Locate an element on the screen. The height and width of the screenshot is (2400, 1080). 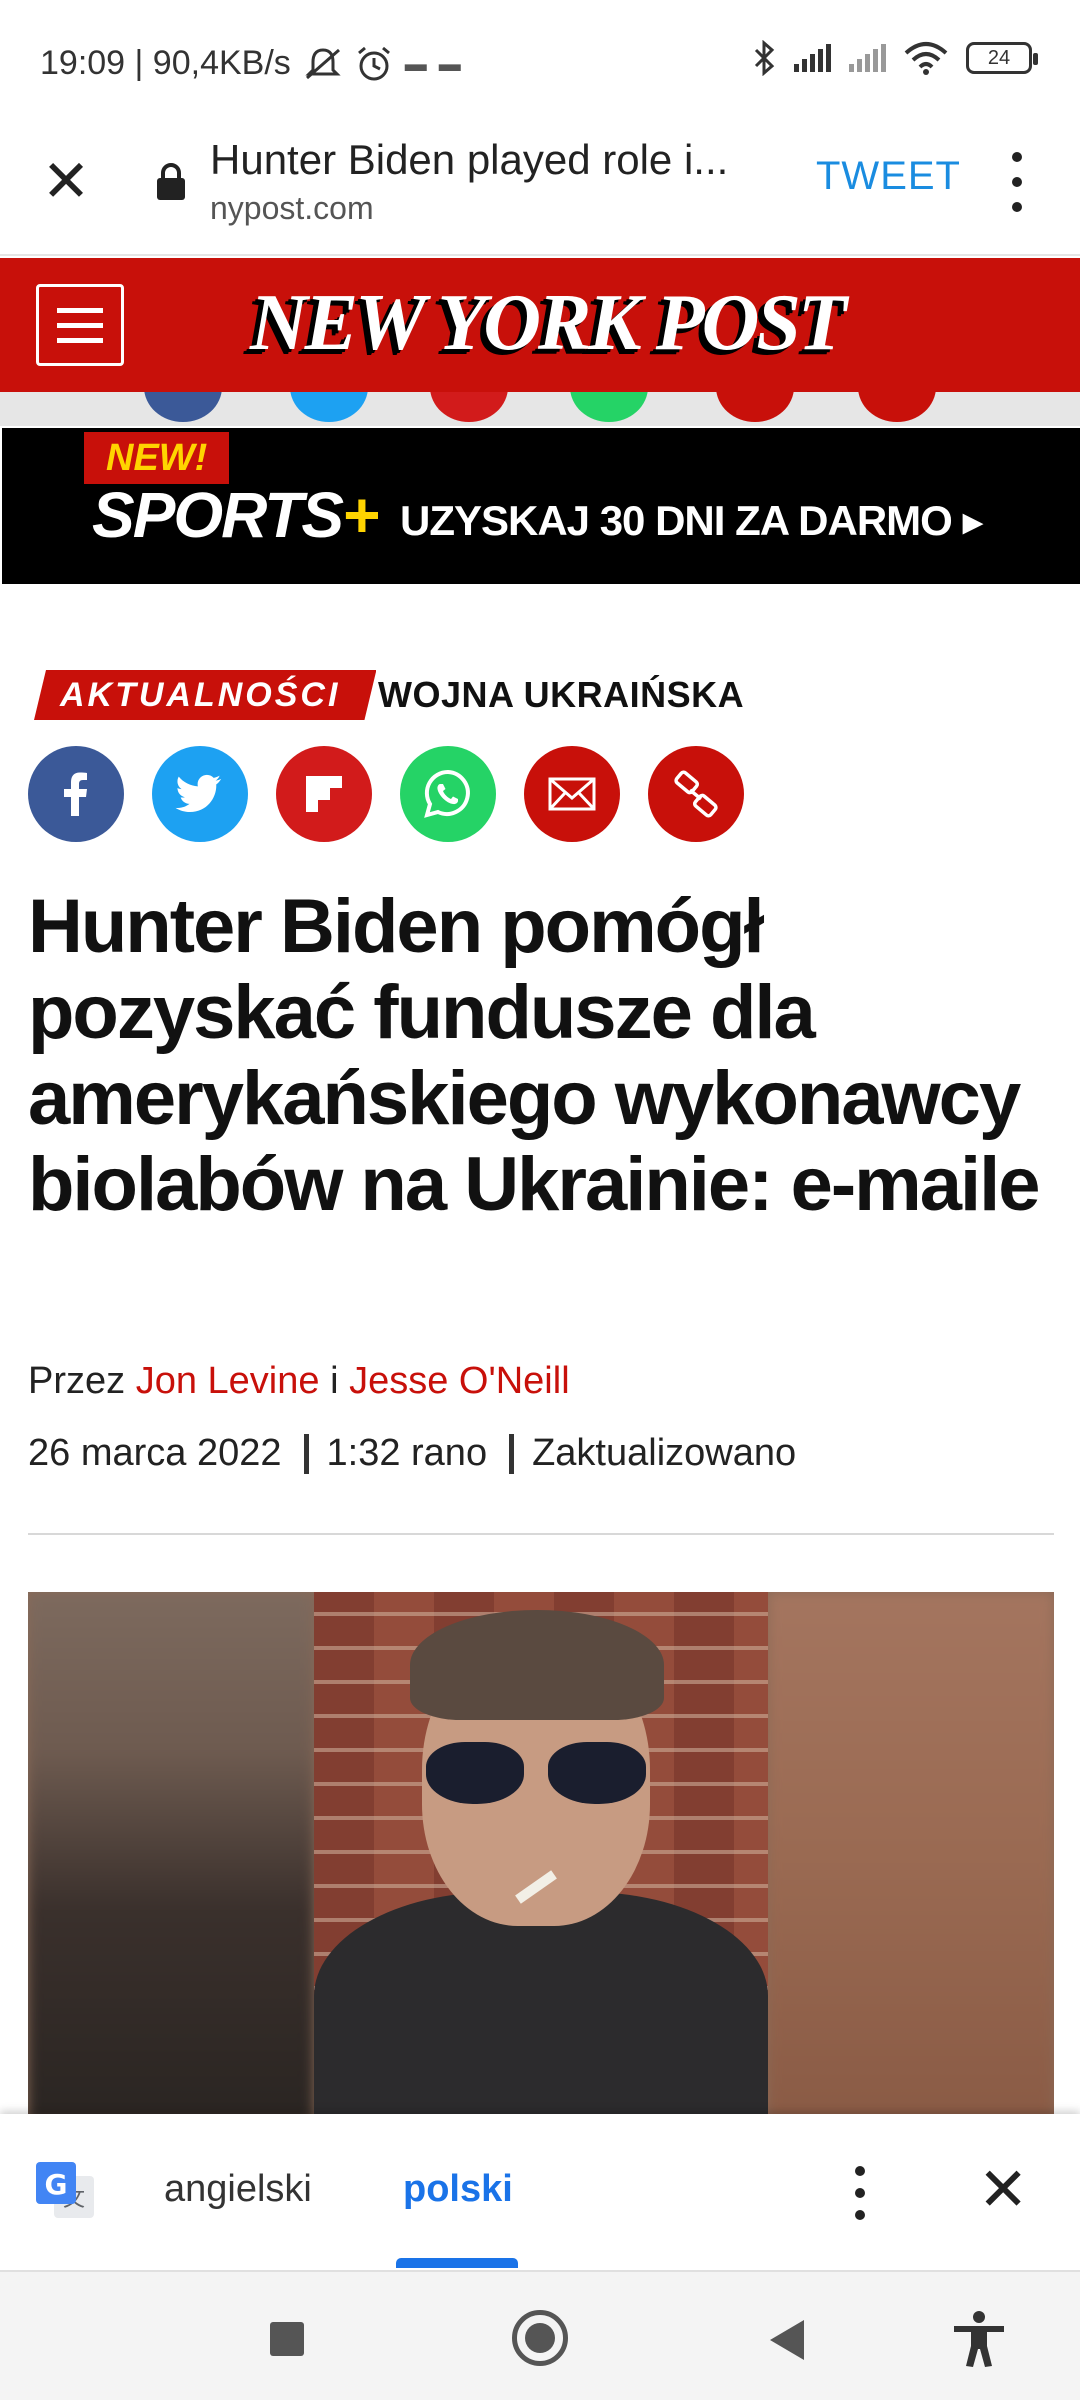
share-buttons is located at coordinates (386, 794).